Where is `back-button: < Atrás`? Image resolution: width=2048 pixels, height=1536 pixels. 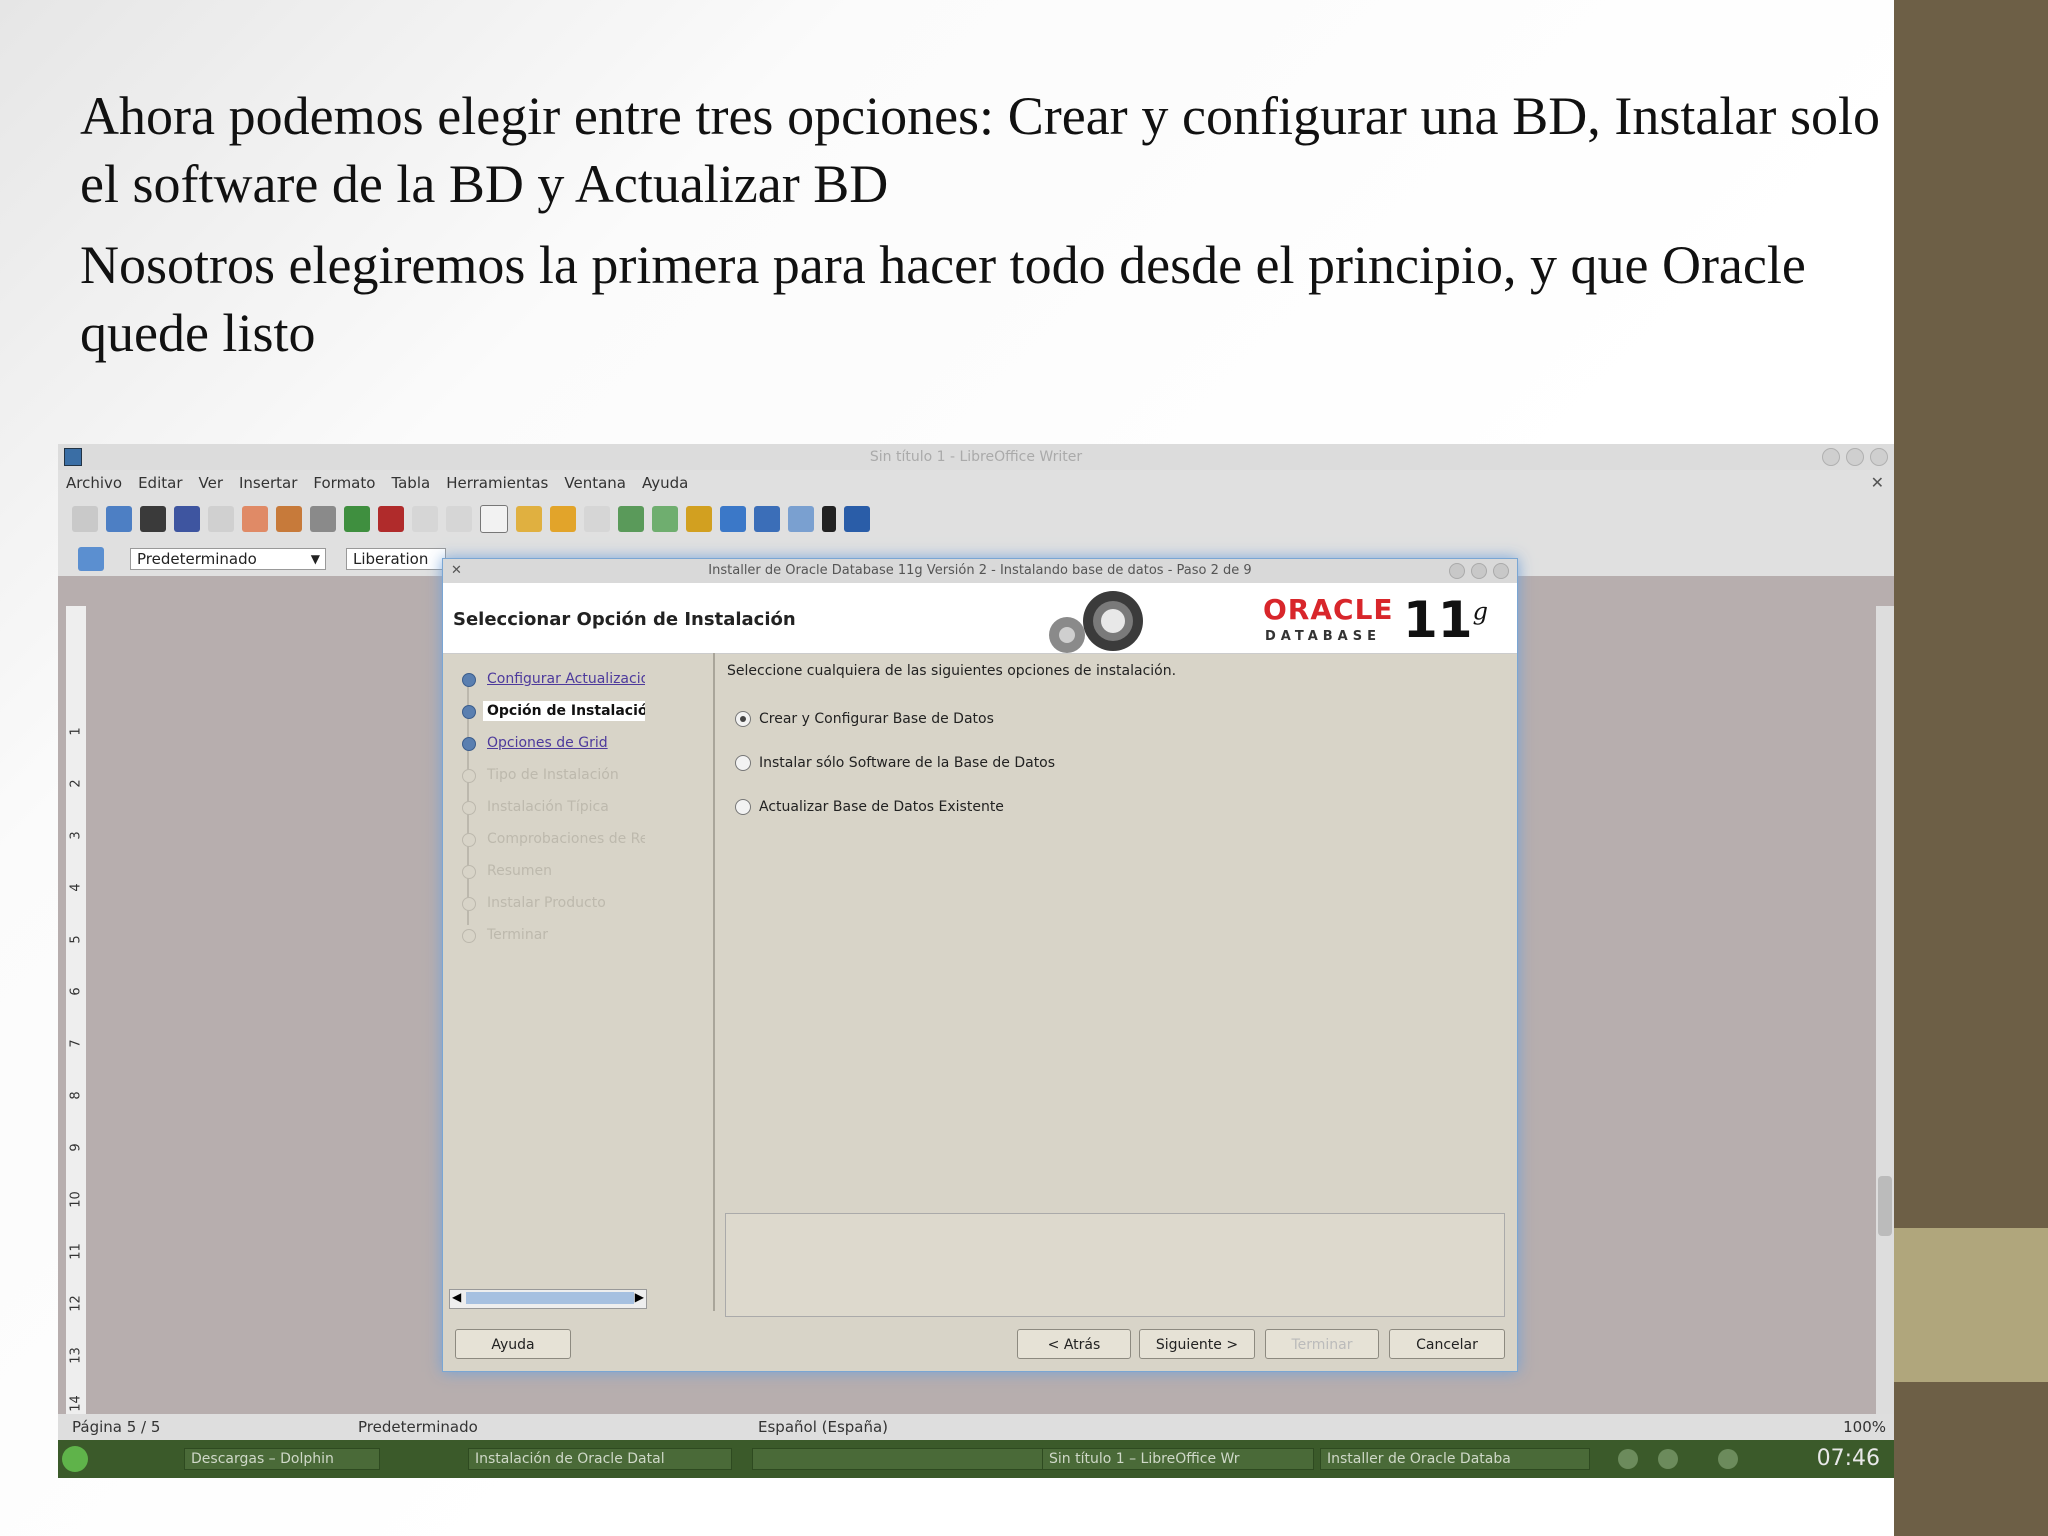
back-button: < Atrás is located at coordinates (1074, 1344).